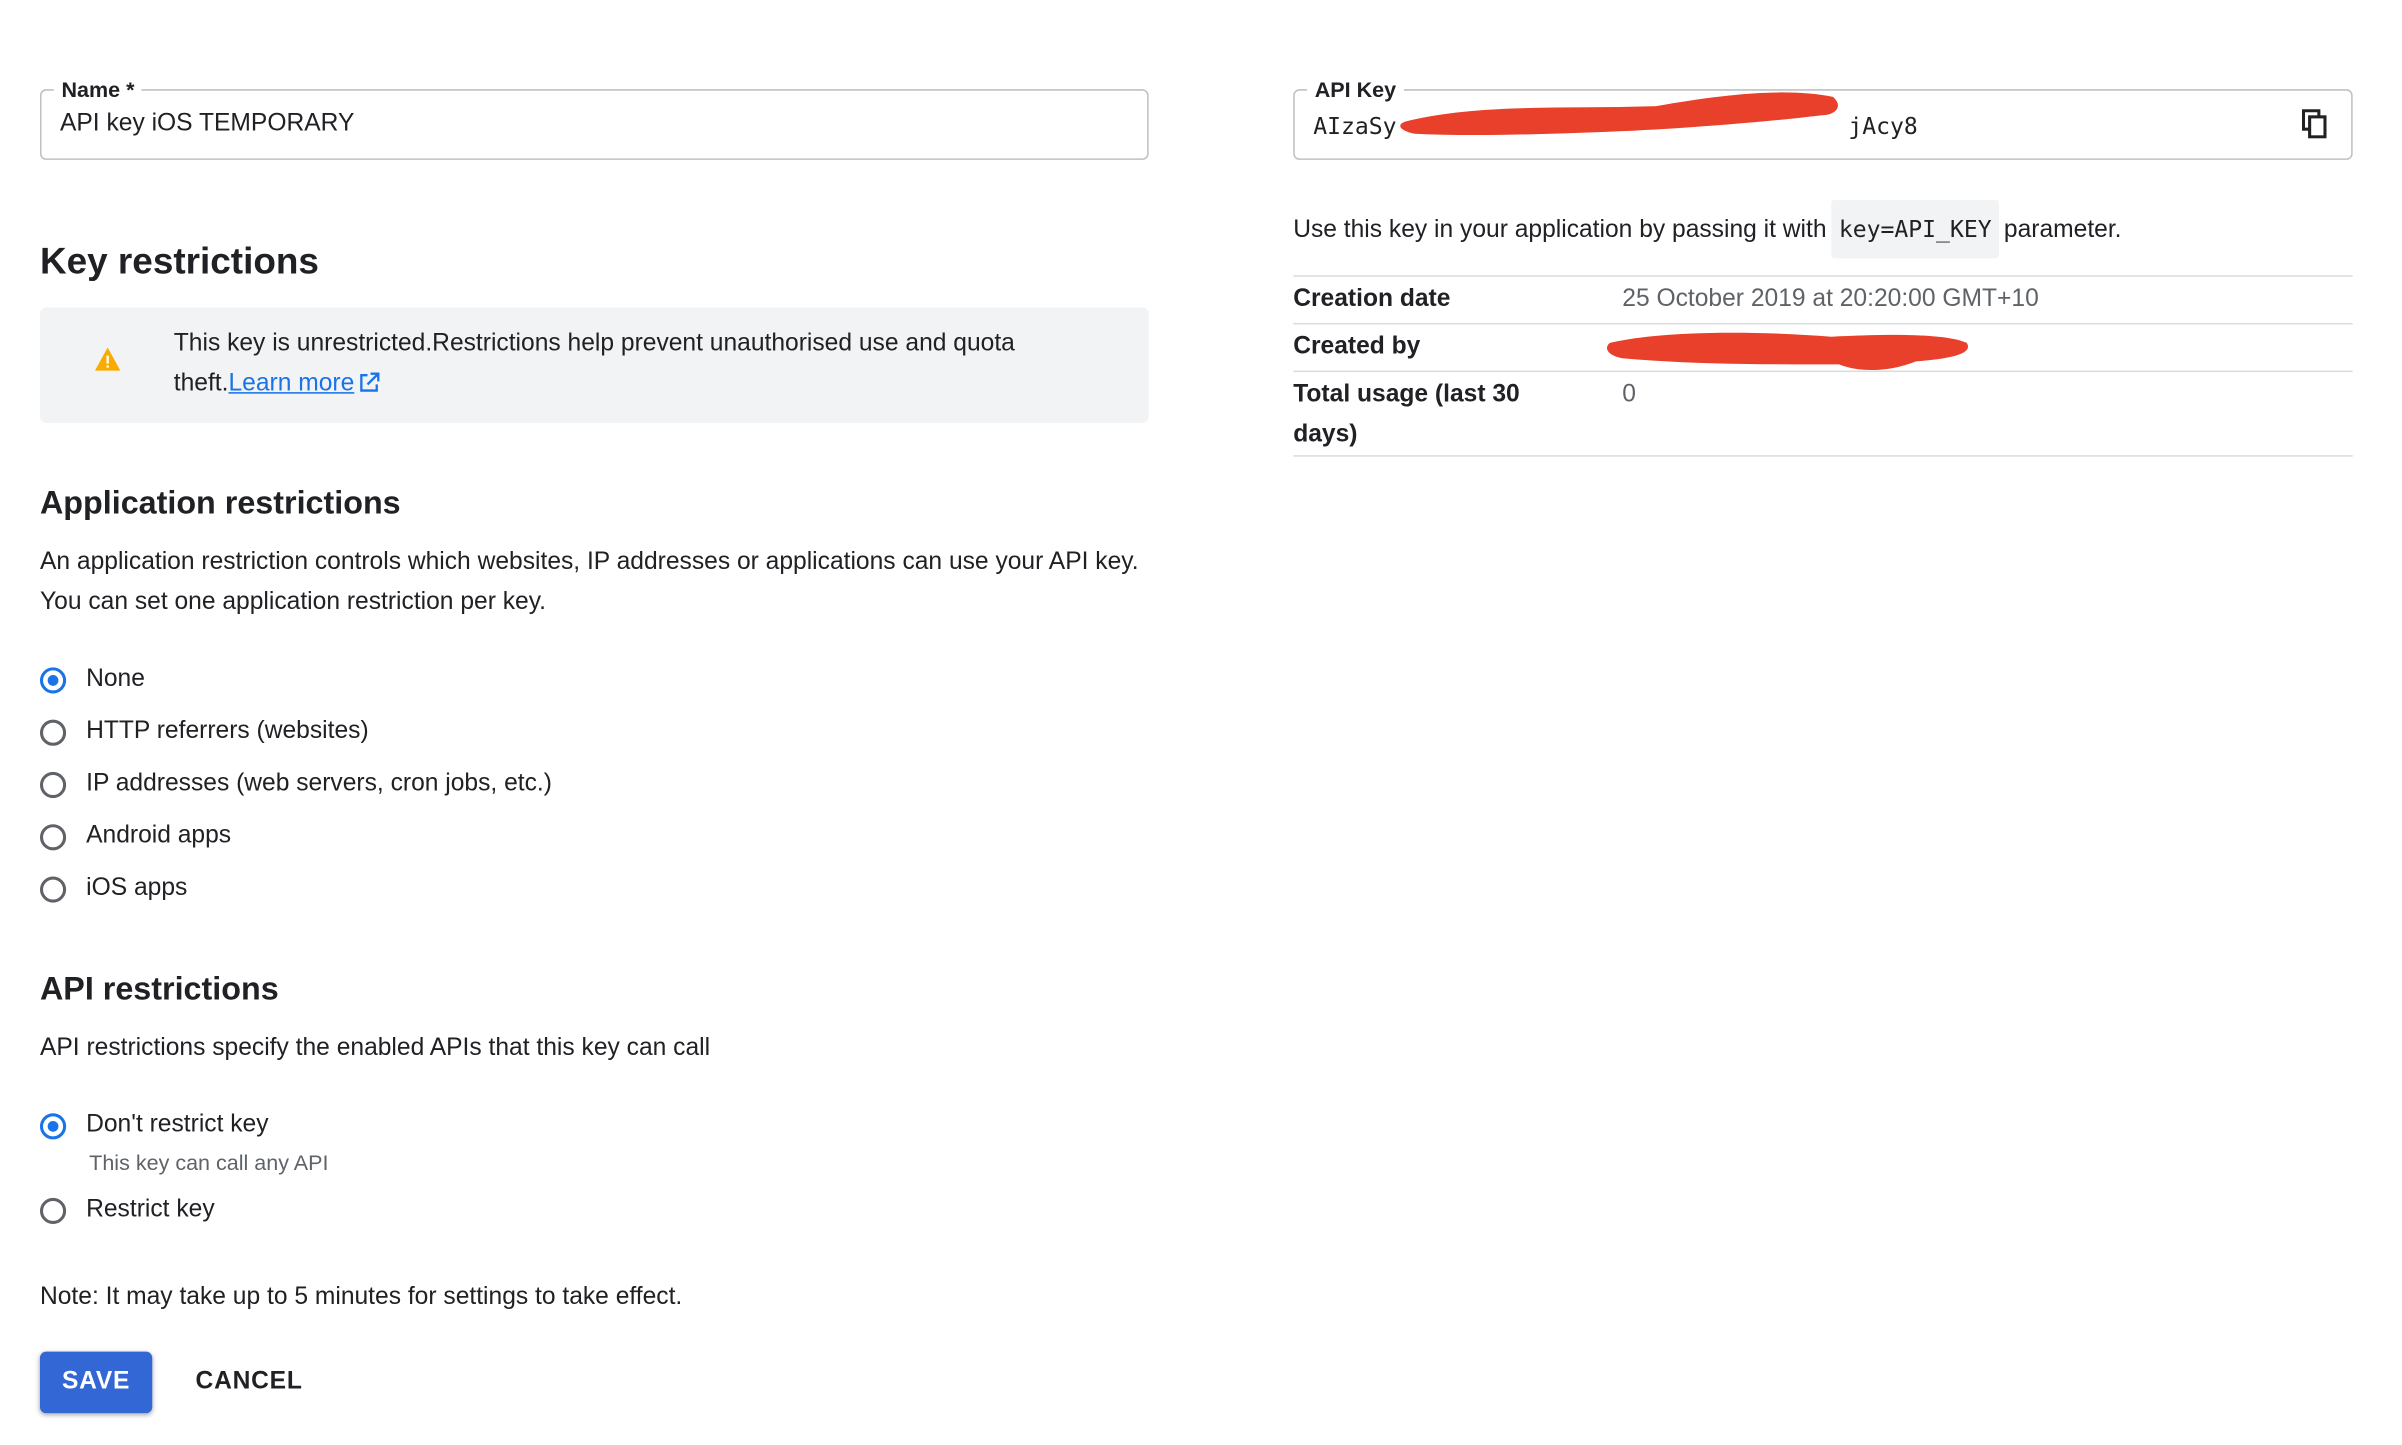  I want to click on radio-label: Android apps, so click(159, 835).